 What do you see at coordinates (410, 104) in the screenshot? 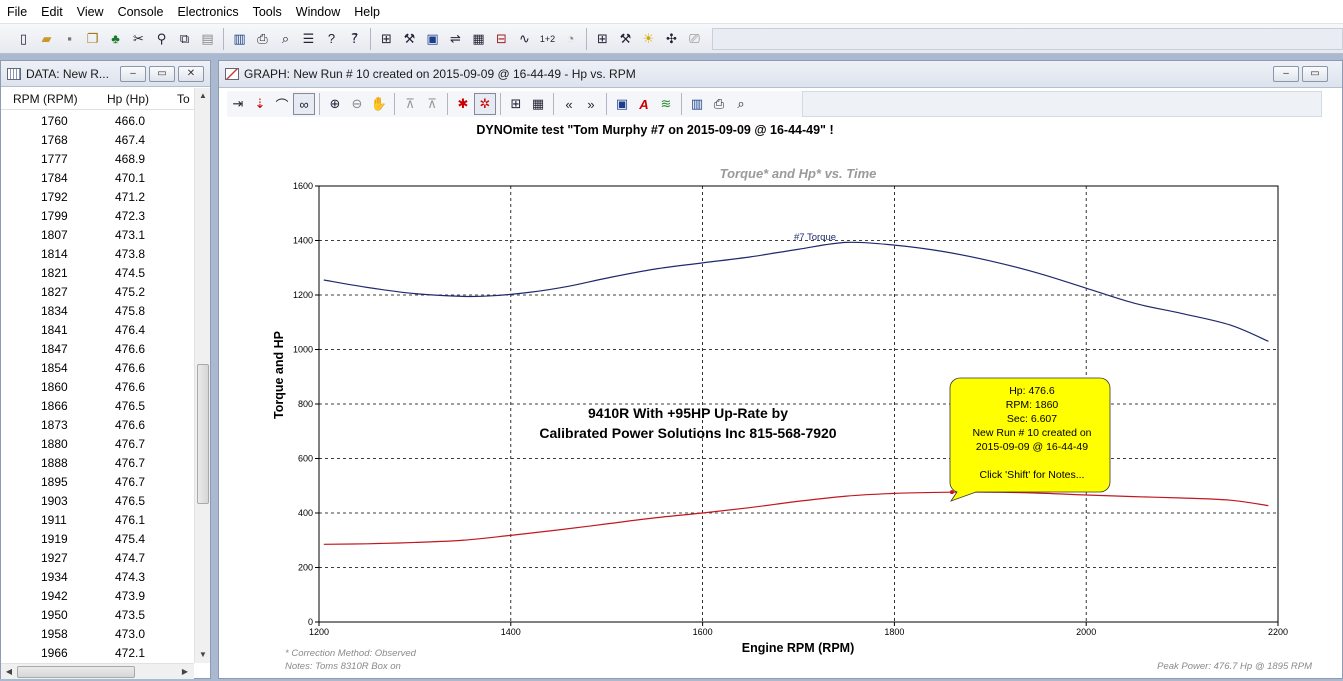
I see `scale-icon: ⊼` at bounding box center [410, 104].